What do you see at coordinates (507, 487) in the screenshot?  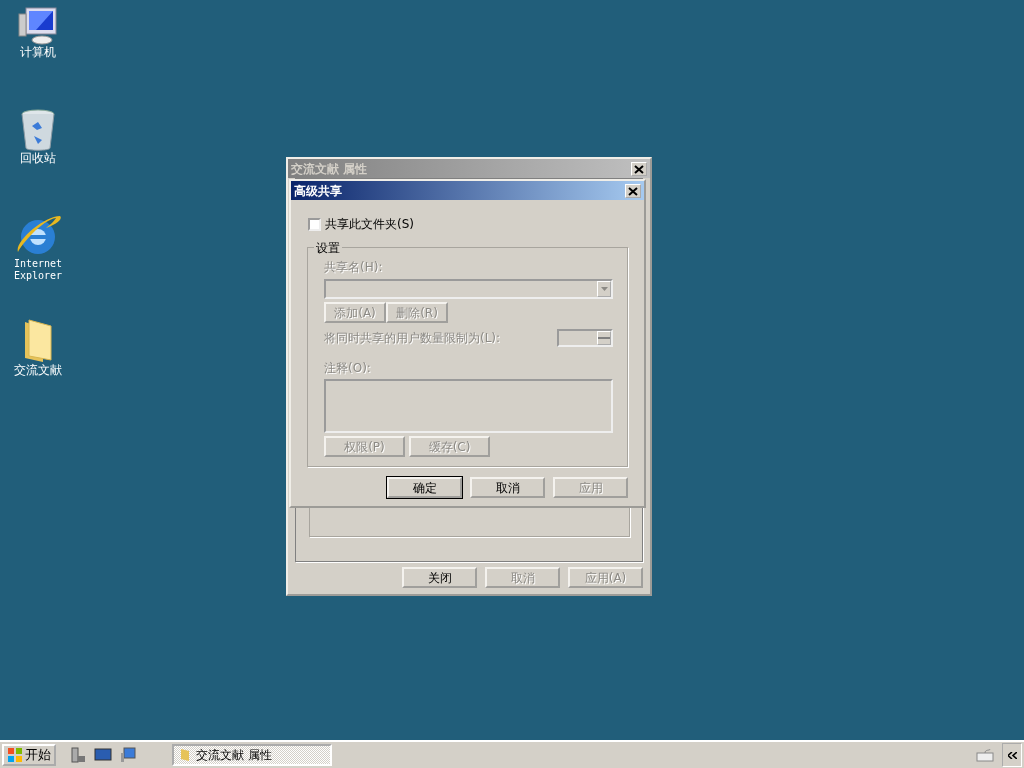 I see `dialog-button: 取消` at bounding box center [507, 487].